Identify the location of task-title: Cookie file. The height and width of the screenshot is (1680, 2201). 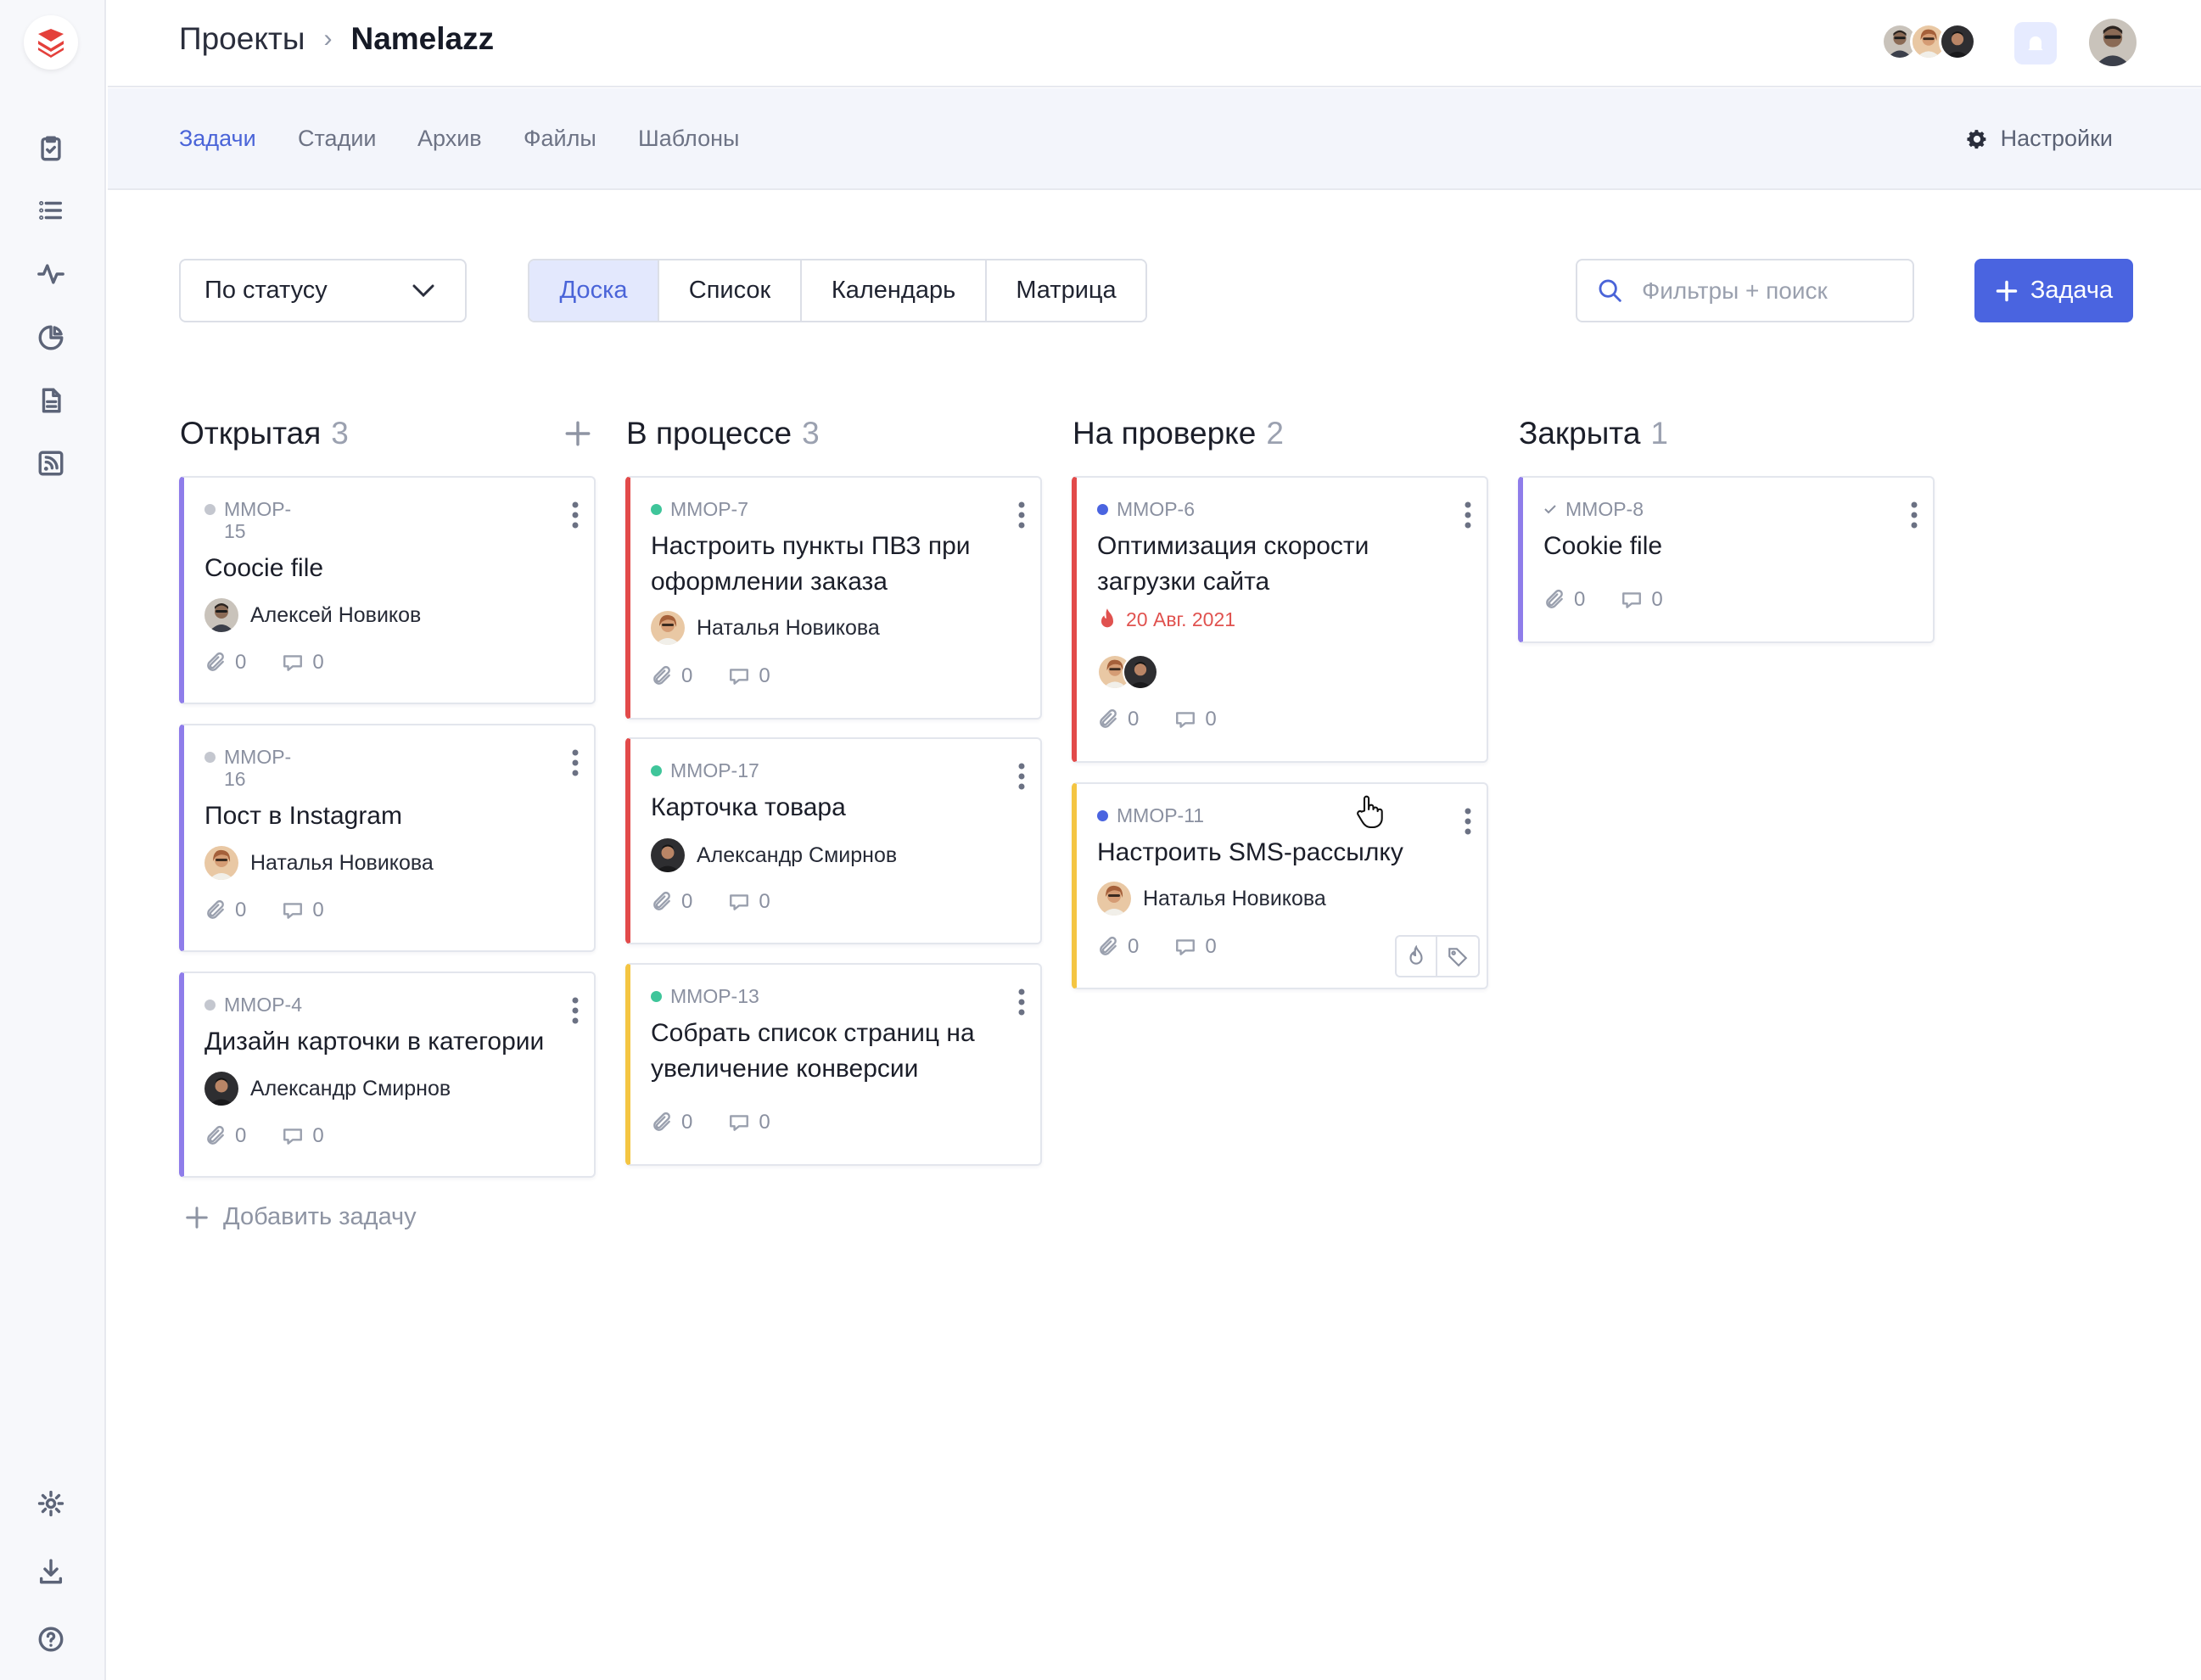
(1603, 546).